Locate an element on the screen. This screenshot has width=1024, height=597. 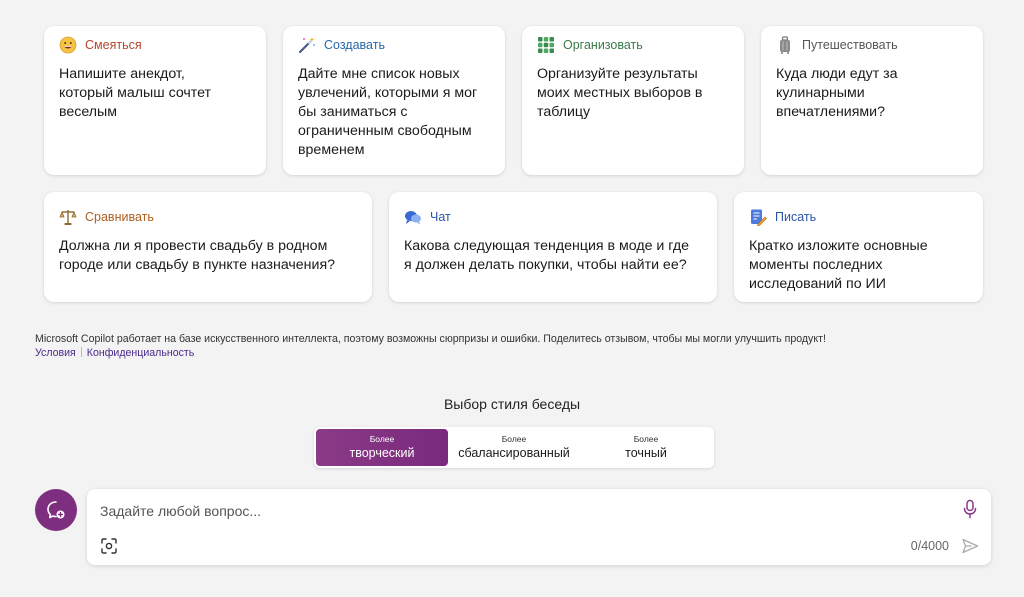
card-header: Сравнивать is located at coordinates (208, 217).